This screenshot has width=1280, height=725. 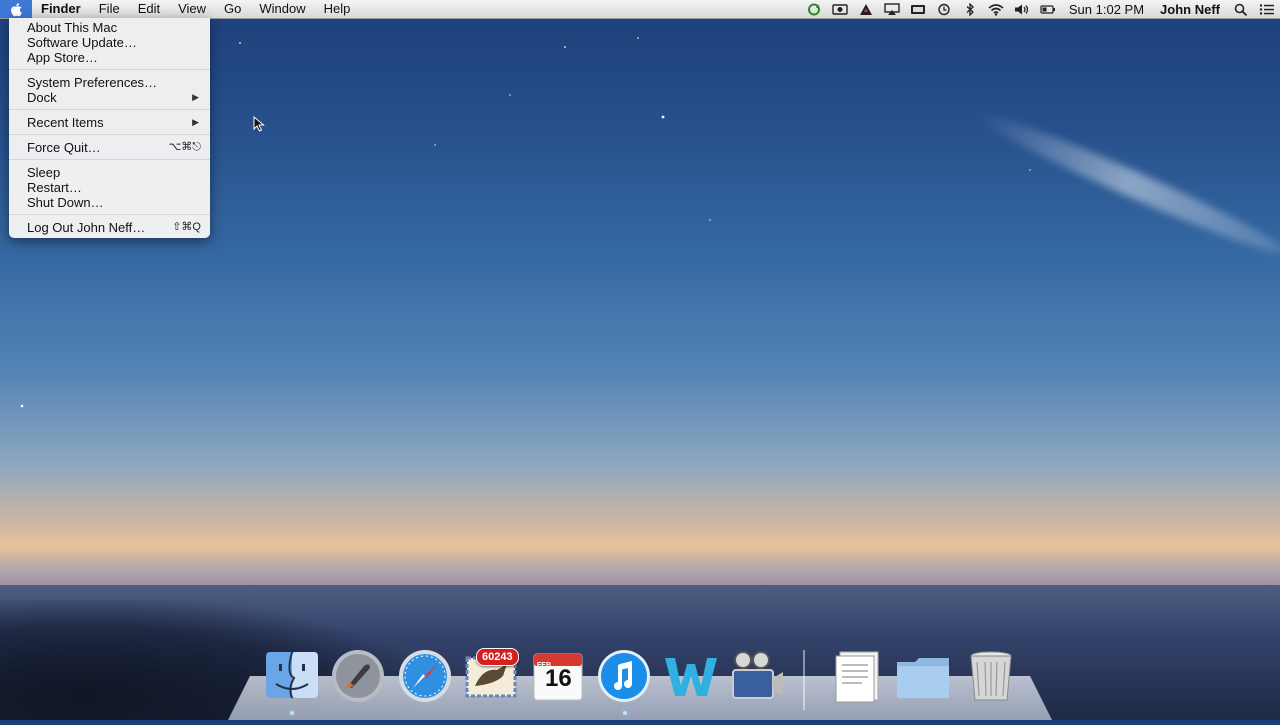 What do you see at coordinates (923, 676) in the screenshot?
I see `folder-stack-icon` at bounding box center [923, 676].